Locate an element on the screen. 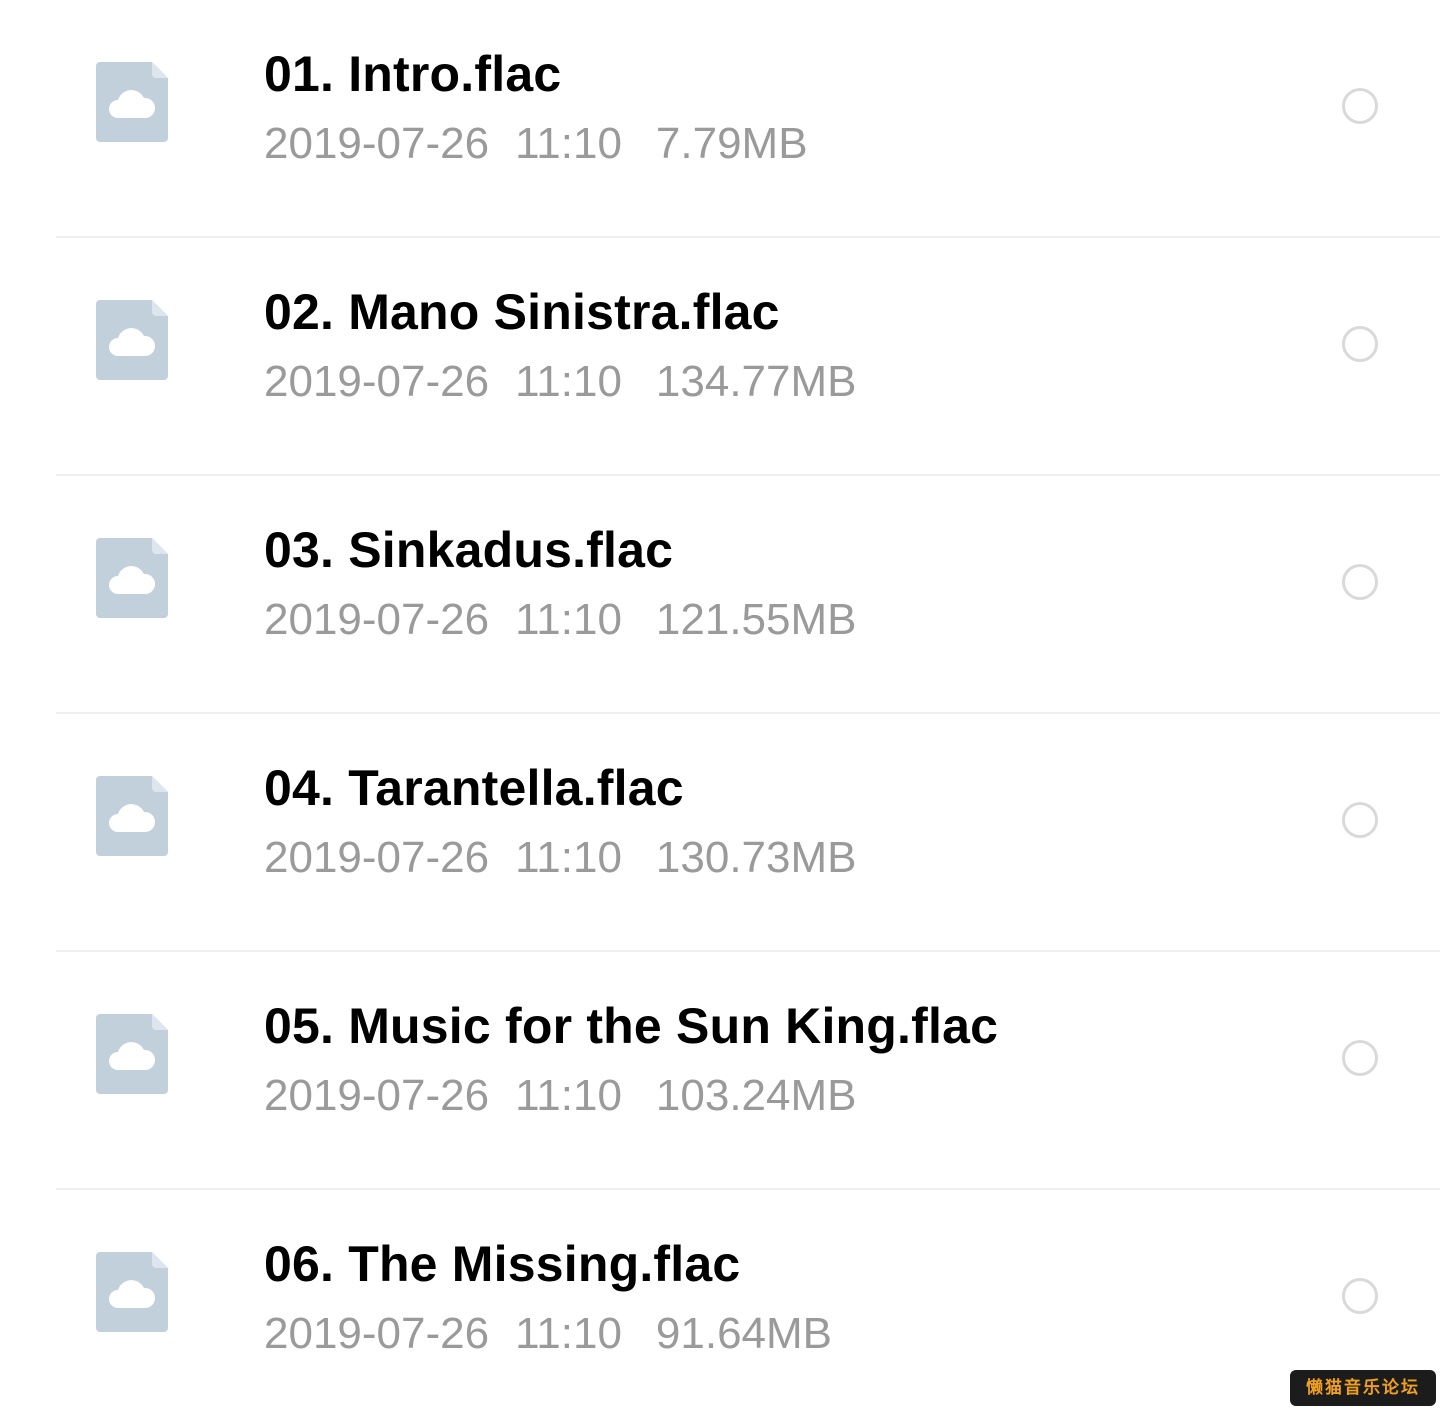  file-meta: 2019-07-26 11:10 103.24MB is located at coordinates (560, 1096).